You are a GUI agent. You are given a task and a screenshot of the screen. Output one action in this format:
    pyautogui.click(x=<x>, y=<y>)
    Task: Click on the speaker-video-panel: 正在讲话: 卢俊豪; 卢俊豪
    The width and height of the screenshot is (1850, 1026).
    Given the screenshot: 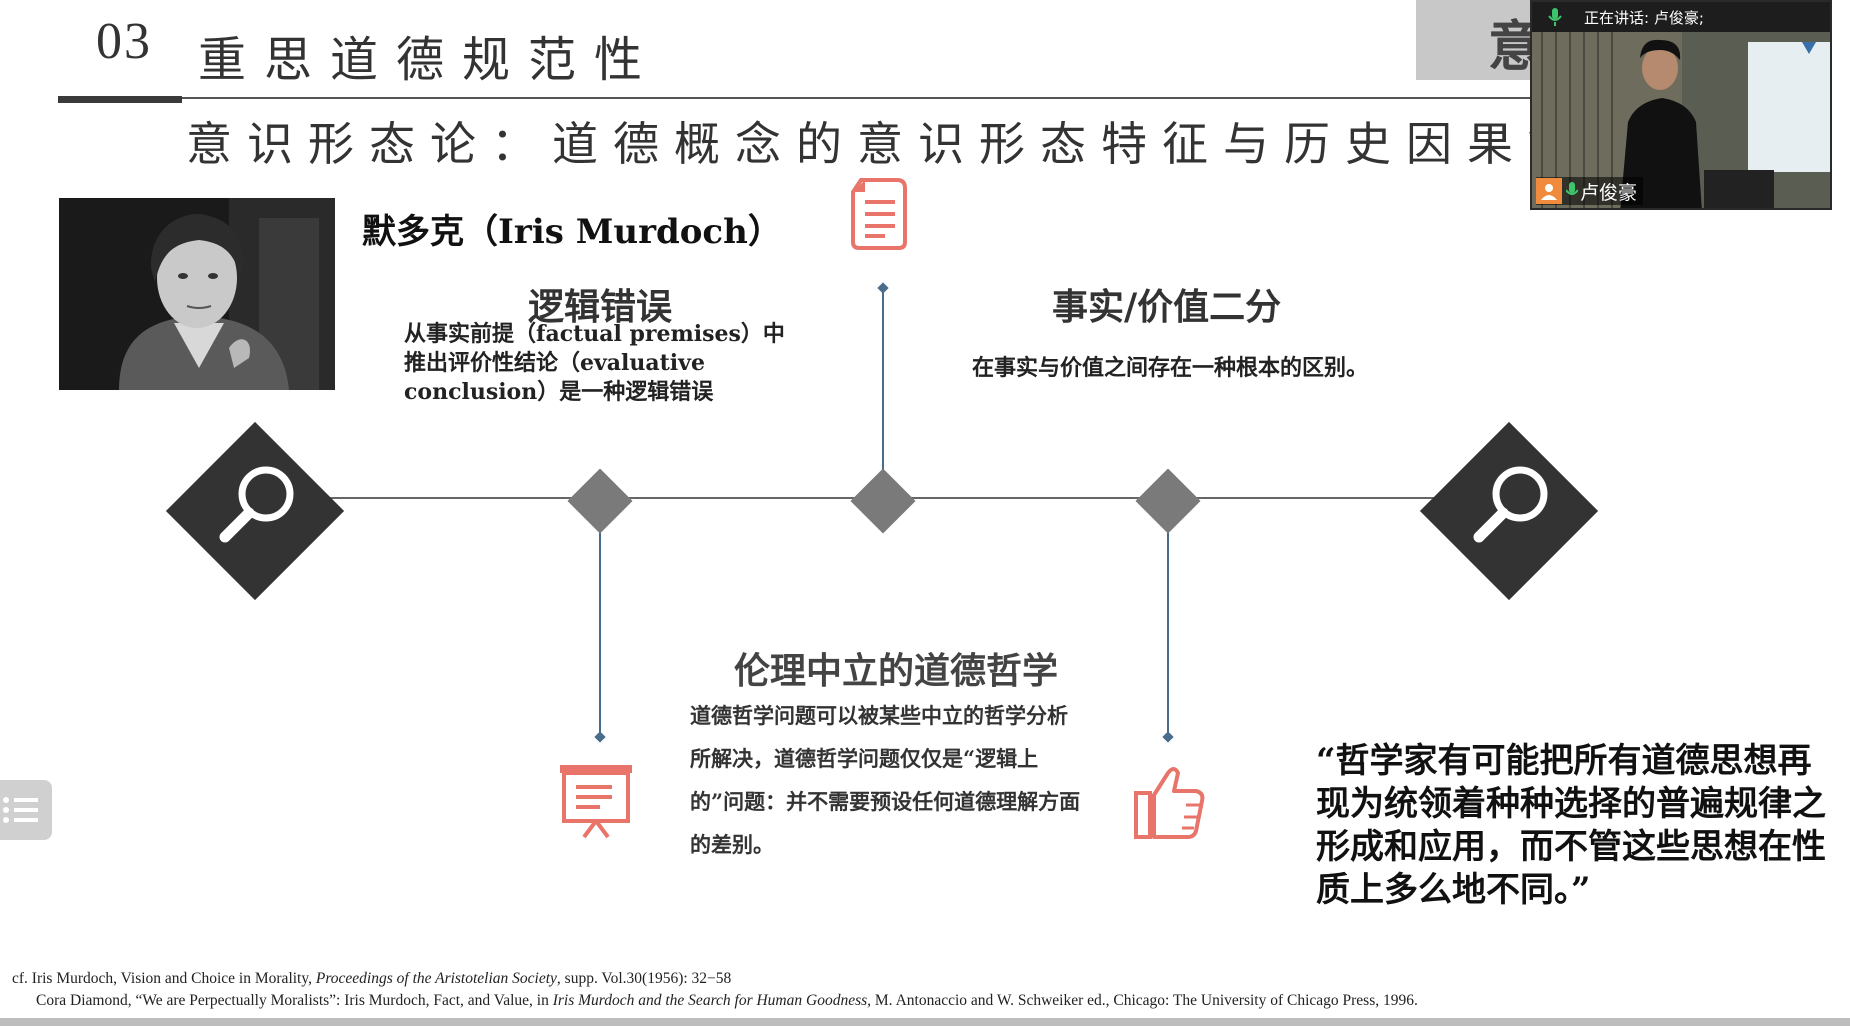 What is the action you would take?
    pyautogui.click(x=1681, y=105)
    